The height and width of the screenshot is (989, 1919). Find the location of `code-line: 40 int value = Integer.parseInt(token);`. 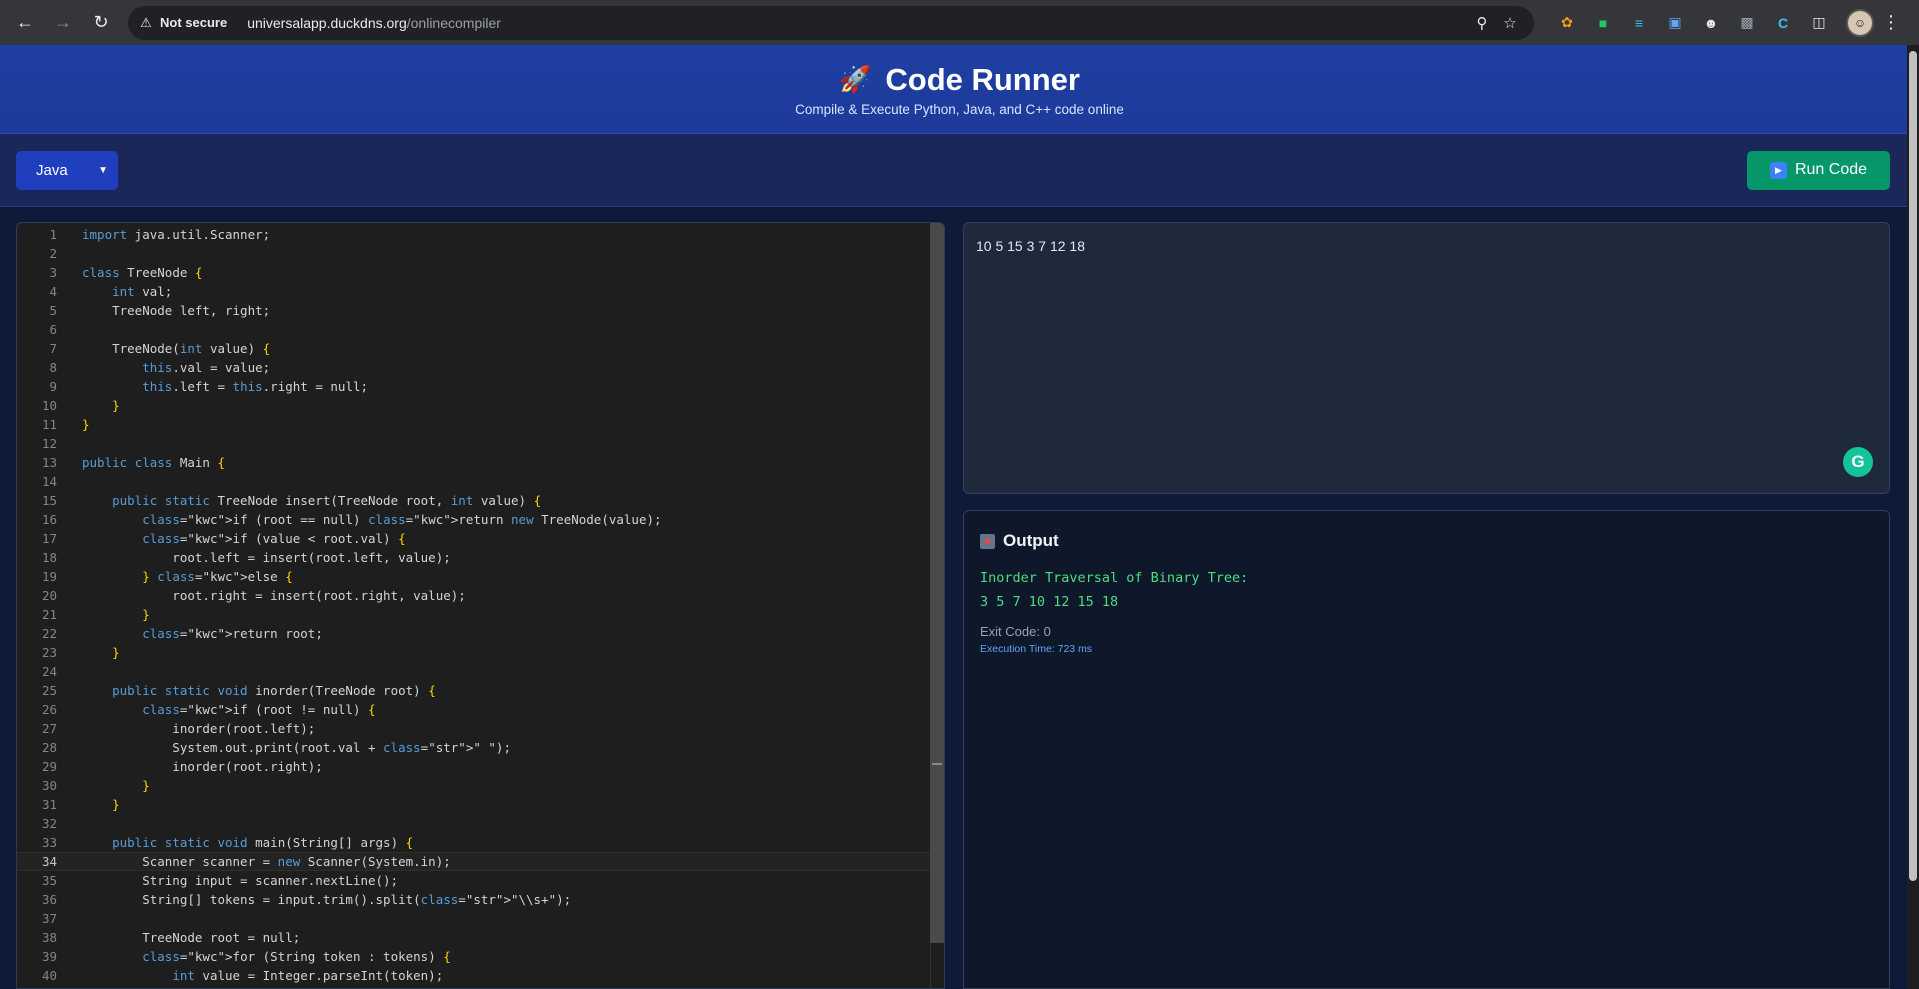

code-line: 40 int value = Integer.parseInt(token); is located at coordinates (480, 975).